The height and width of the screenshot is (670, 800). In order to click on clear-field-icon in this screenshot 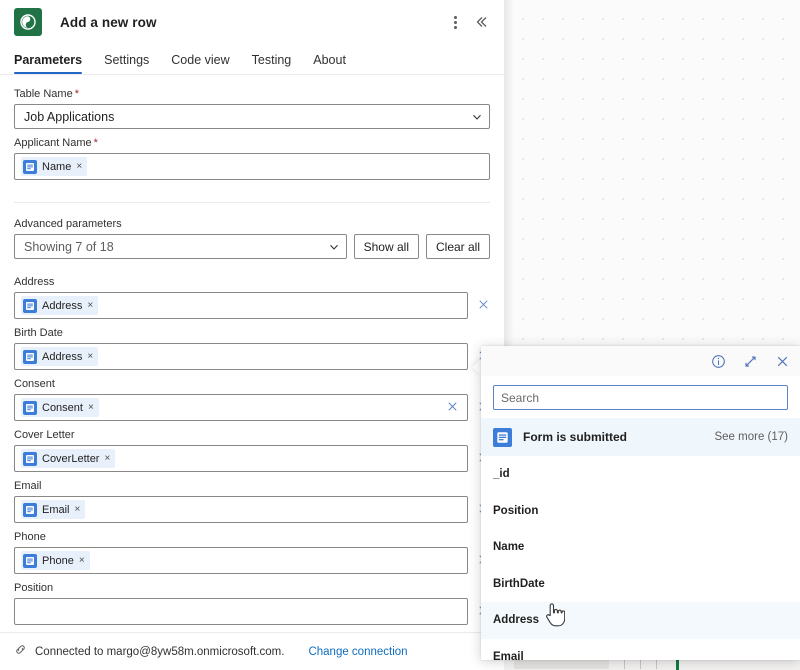, I will do `click(453, 408)`.